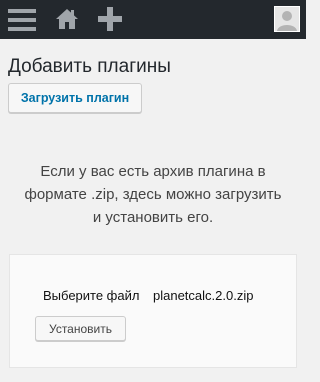 The height and width of the screenshot is (382, 320). Describe the element at coordinates (22, 20) in the screenshot. I see `hamburger-menu-icon` at that location.